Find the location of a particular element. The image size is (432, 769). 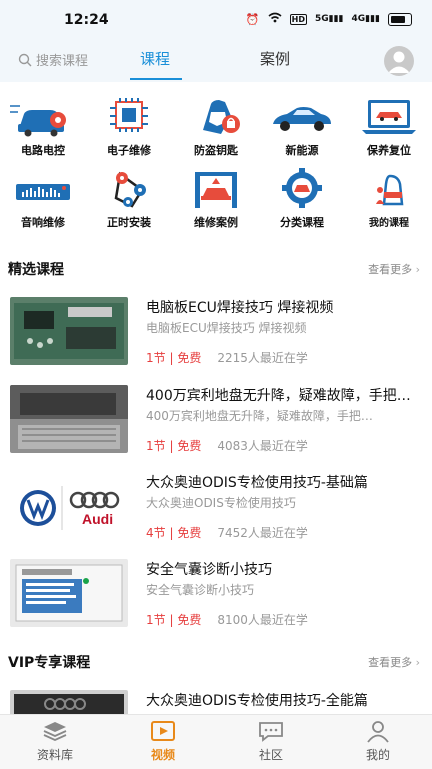

signal-4g-label: 4G is located at coordinates (358, 19).